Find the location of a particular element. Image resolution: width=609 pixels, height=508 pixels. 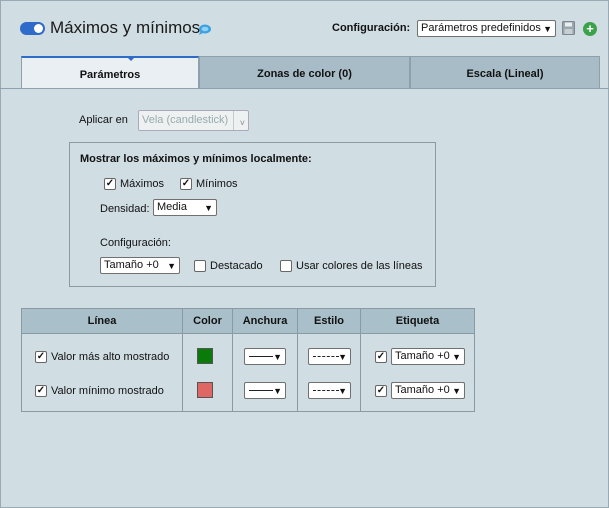

config-sub-label: Configuración: is located at coordinates (135, 243).